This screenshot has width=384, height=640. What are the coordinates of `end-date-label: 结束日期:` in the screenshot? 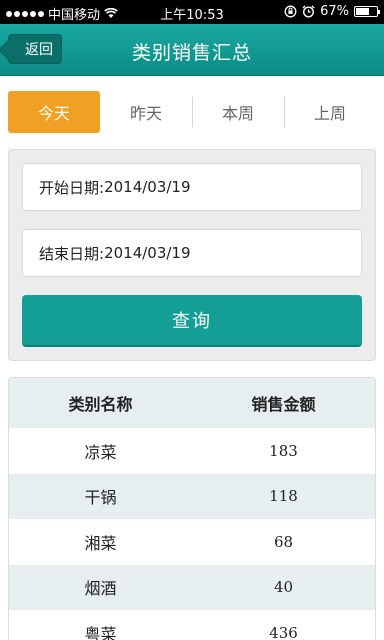 It's located at (72, 253).